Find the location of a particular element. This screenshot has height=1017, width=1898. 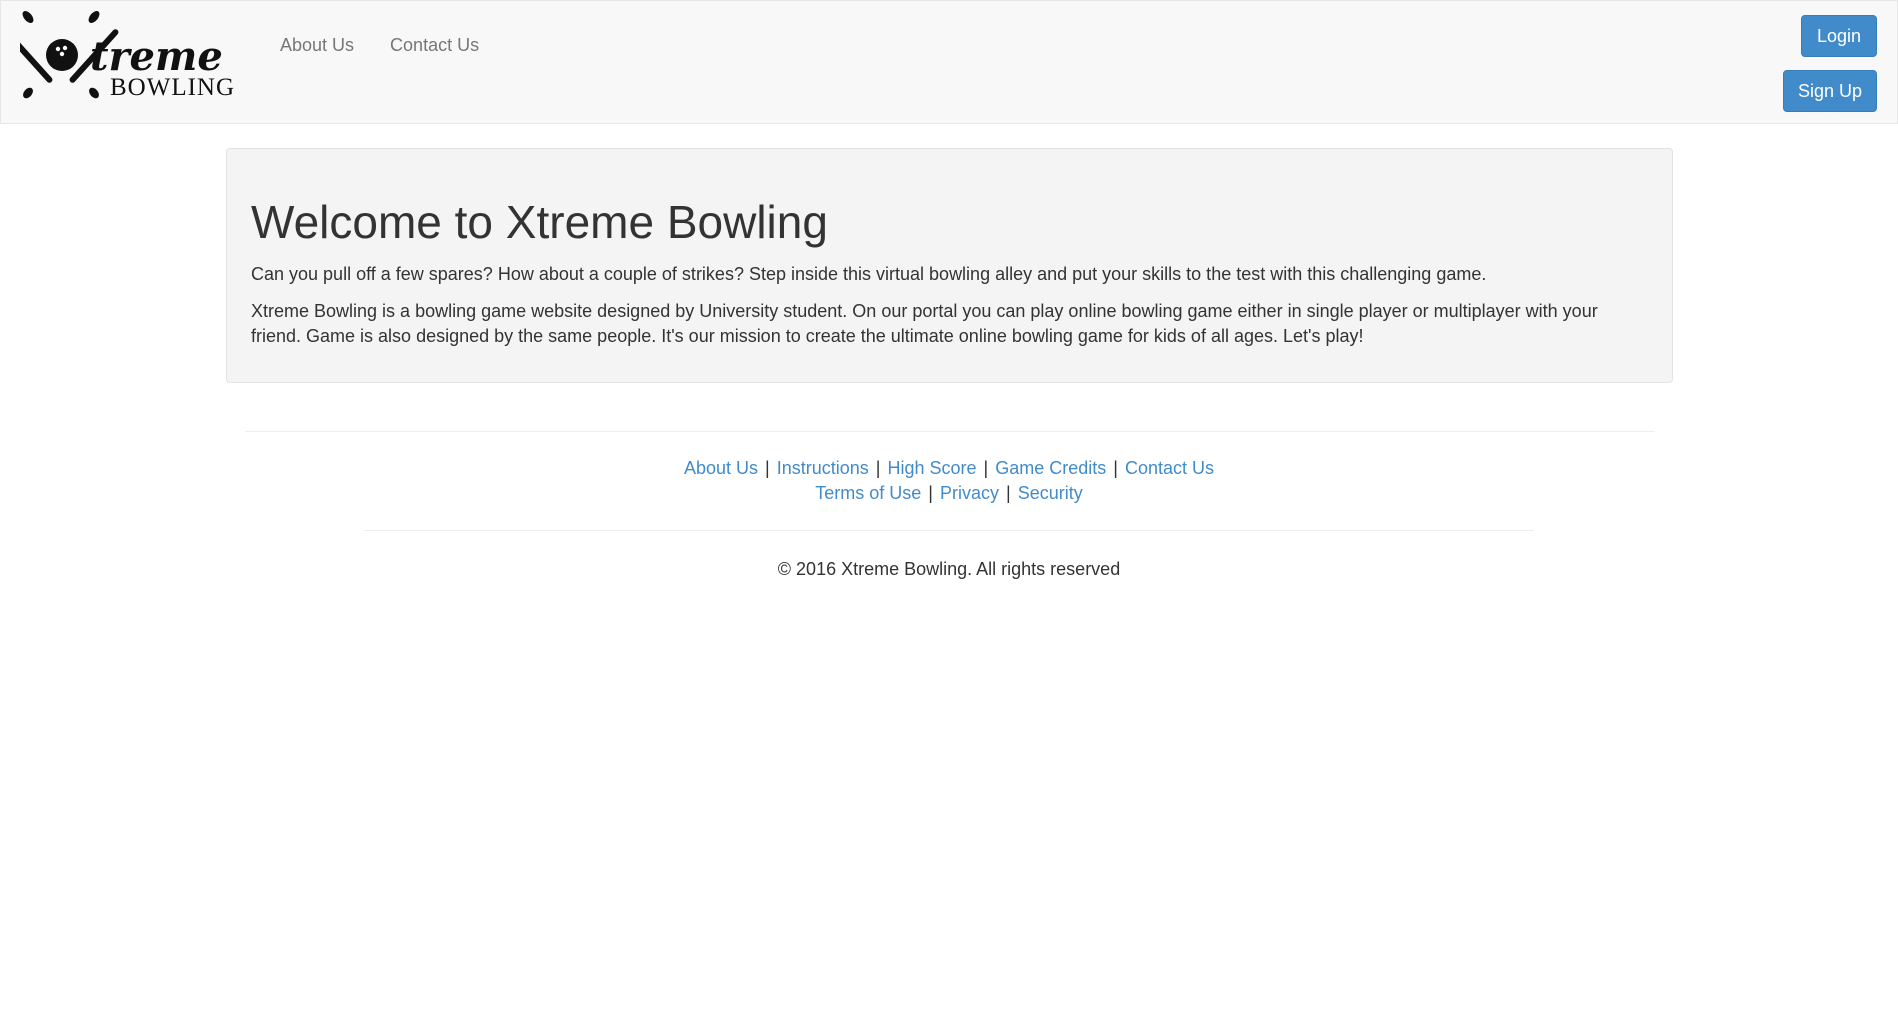

nav-about-us: About Us is located at coordinates (317, 45).